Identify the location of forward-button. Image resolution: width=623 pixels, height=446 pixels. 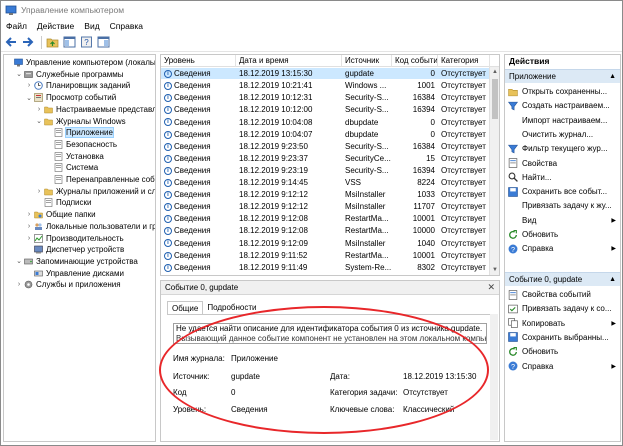
(28, 42).